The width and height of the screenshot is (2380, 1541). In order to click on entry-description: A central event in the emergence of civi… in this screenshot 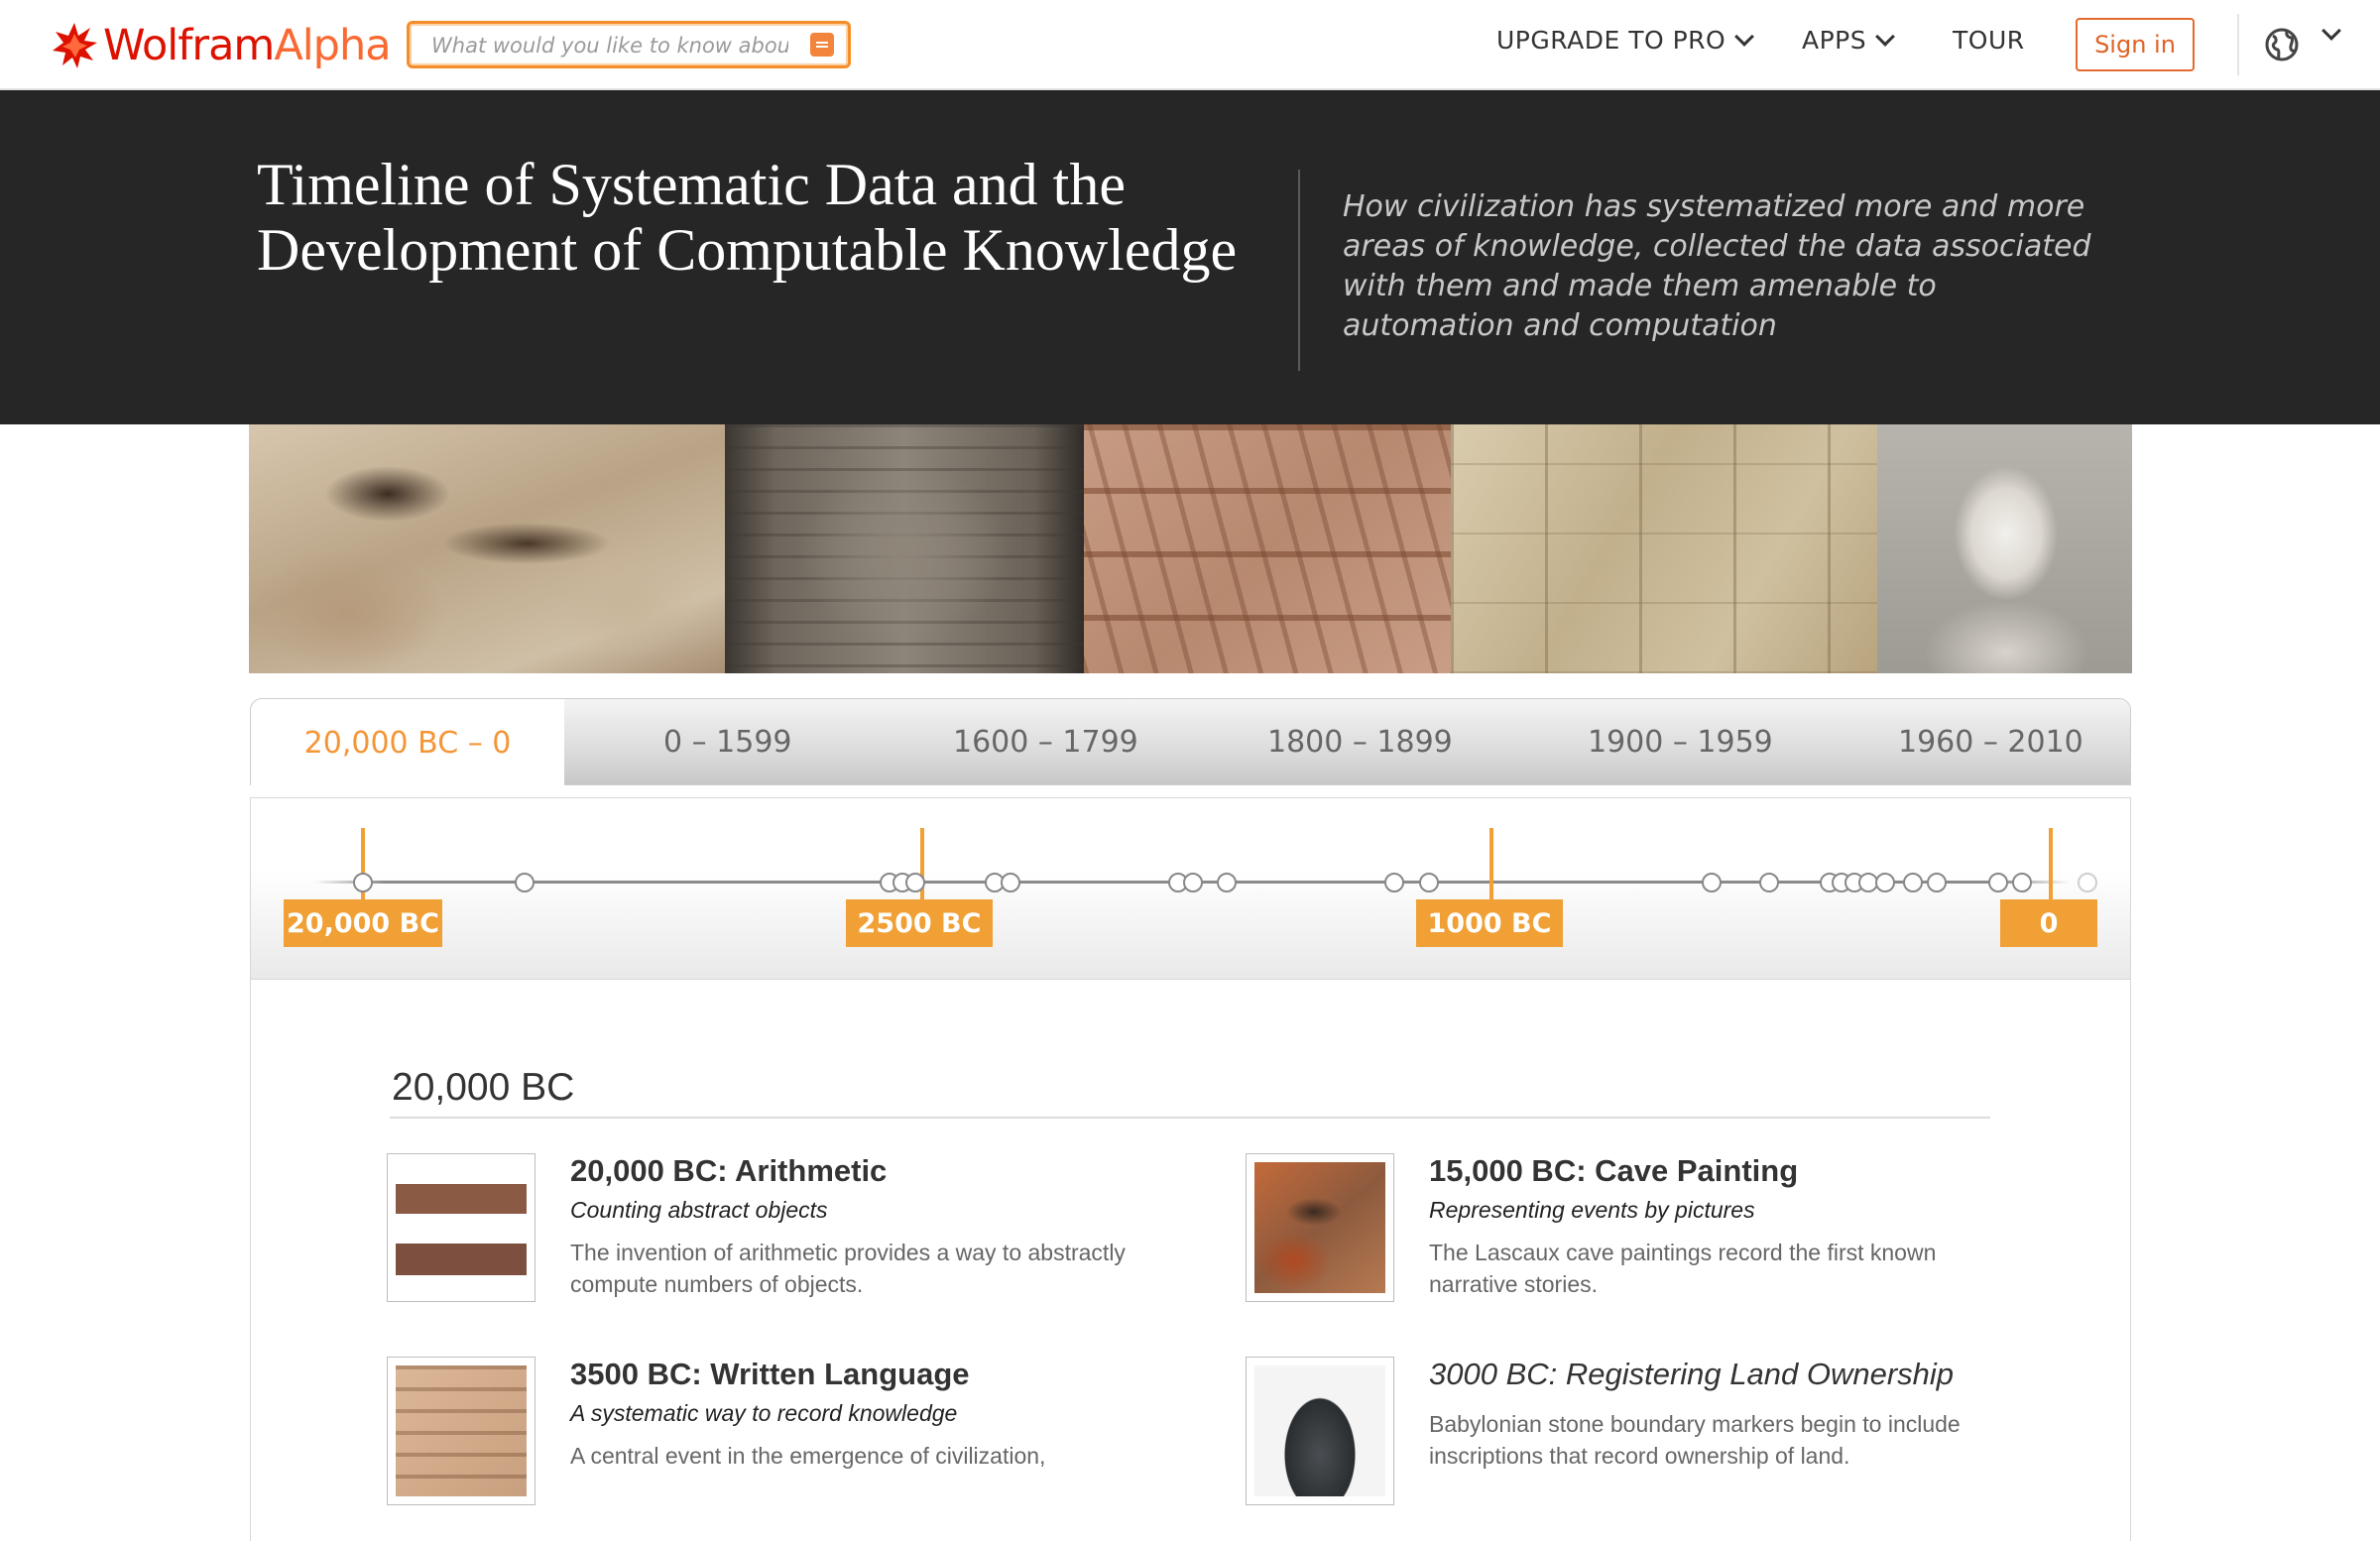, I will do `click(808, 1456)`.